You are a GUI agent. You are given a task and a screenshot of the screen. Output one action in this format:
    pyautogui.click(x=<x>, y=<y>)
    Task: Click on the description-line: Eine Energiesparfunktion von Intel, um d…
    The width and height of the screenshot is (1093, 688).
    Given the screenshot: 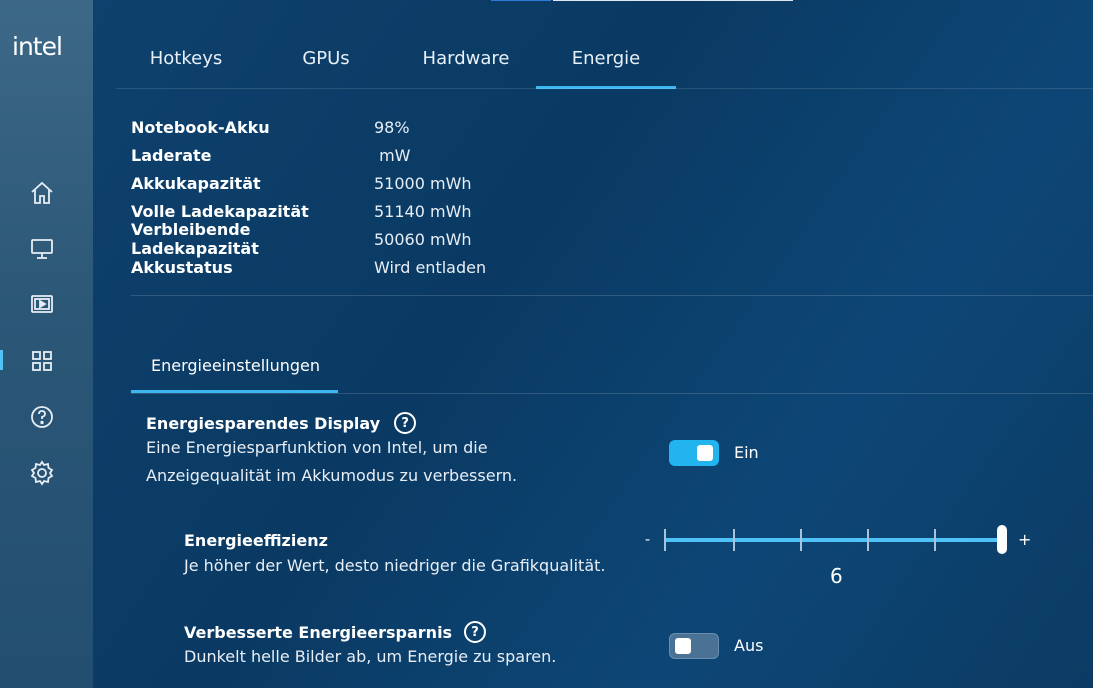 What is the action you would take?
    pyautogui.click(x=317, y=447)
    